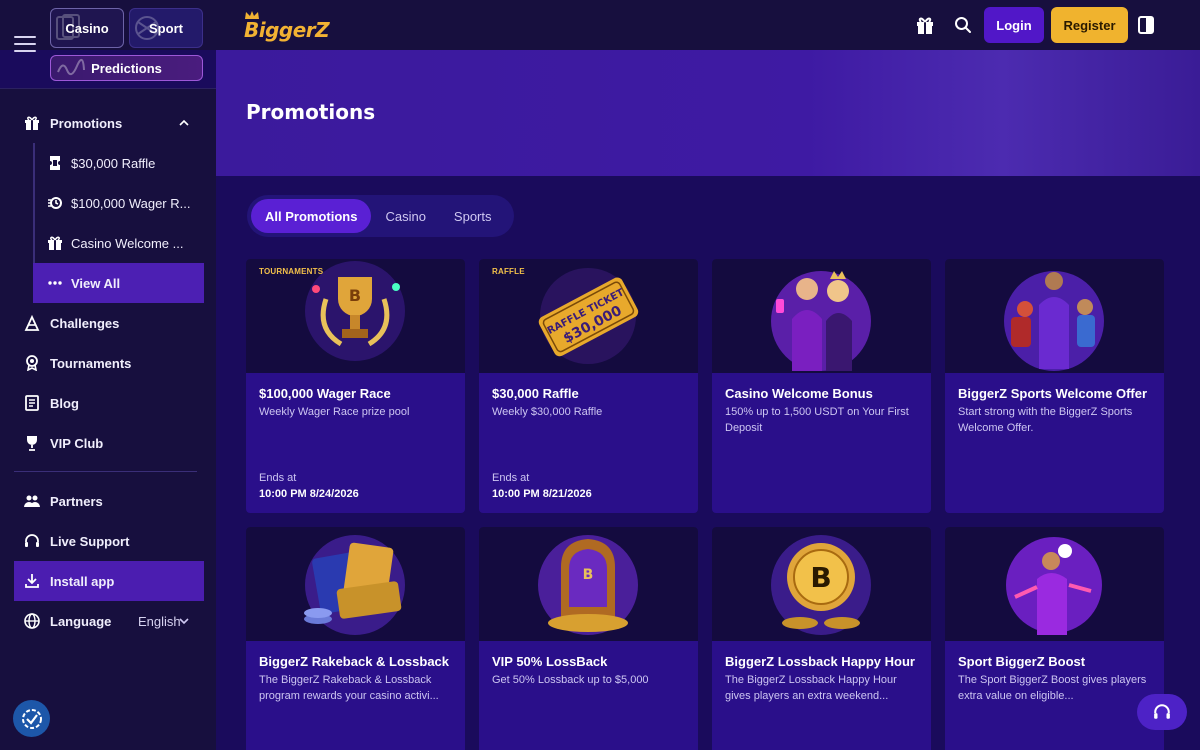  What do you see at coordinates (31, 718) in the screenshot?
I see `cookie-consent-button` at bounding box center [31, 718].